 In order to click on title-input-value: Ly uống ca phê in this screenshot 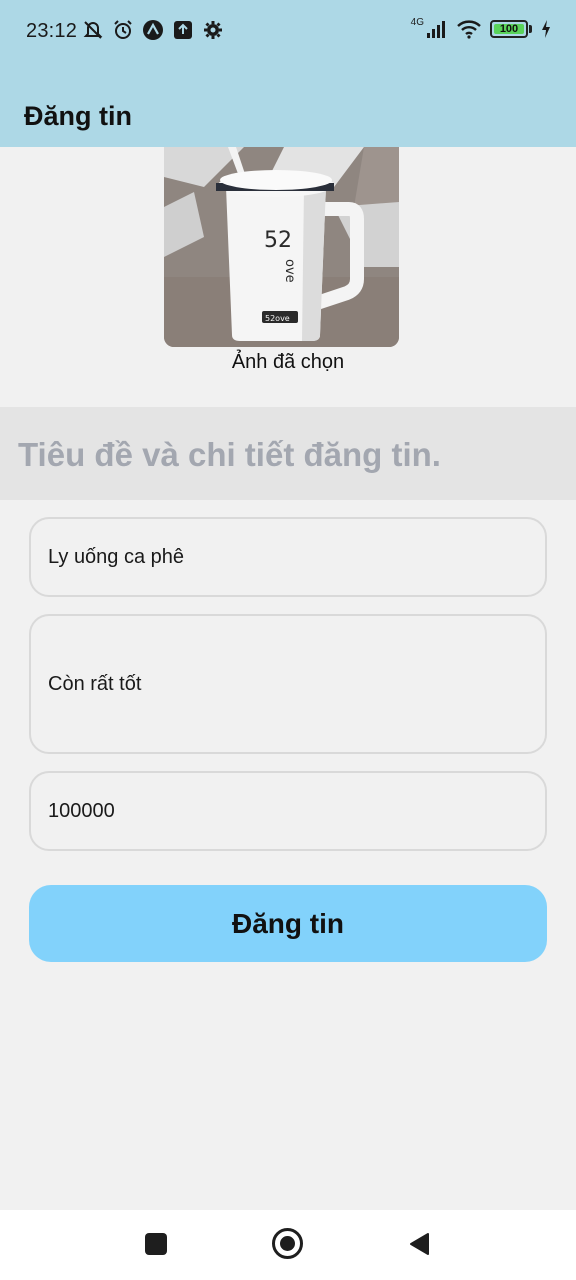, I will do `click(116, 556)`.